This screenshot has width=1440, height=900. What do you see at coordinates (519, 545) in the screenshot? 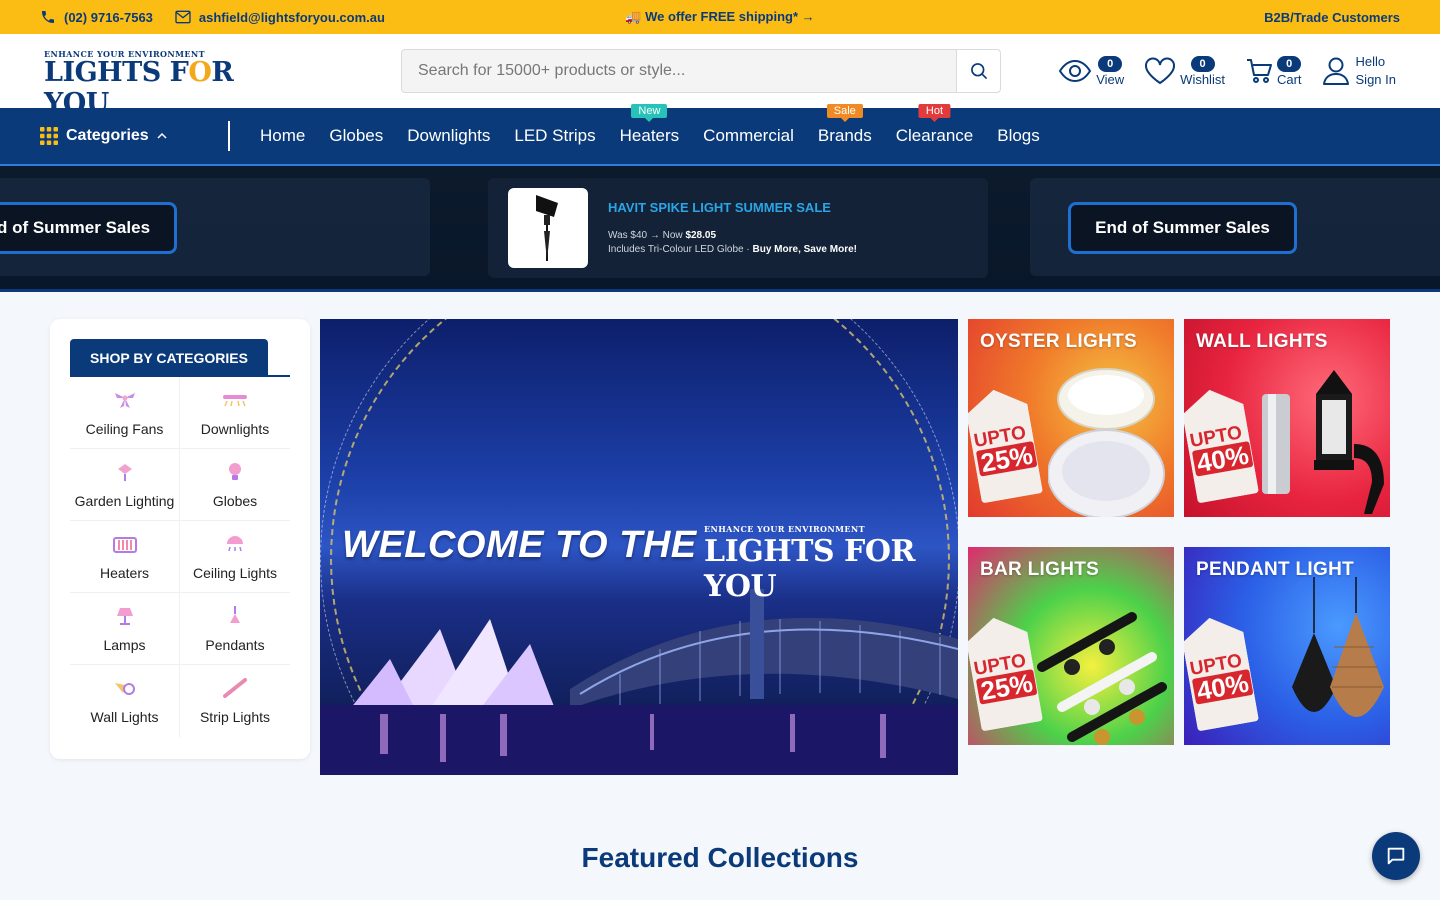
I see `hero-welcome-text: WELCOME TO THE` at bounding box center [519, 545].